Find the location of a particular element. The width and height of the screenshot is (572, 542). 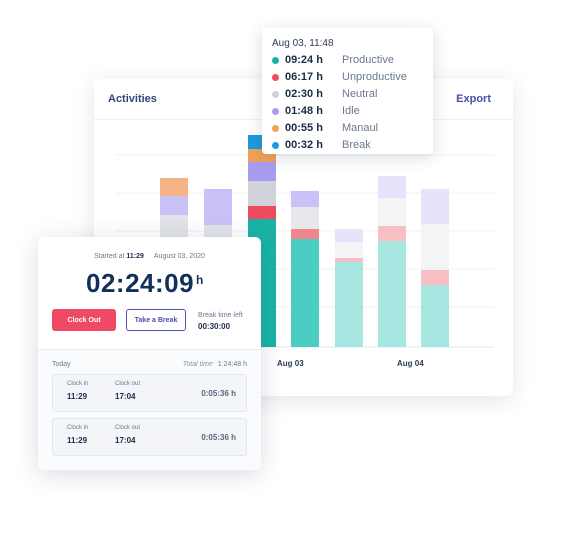

tooltip-value: 02:30 h is located at coordinates (304, 94).